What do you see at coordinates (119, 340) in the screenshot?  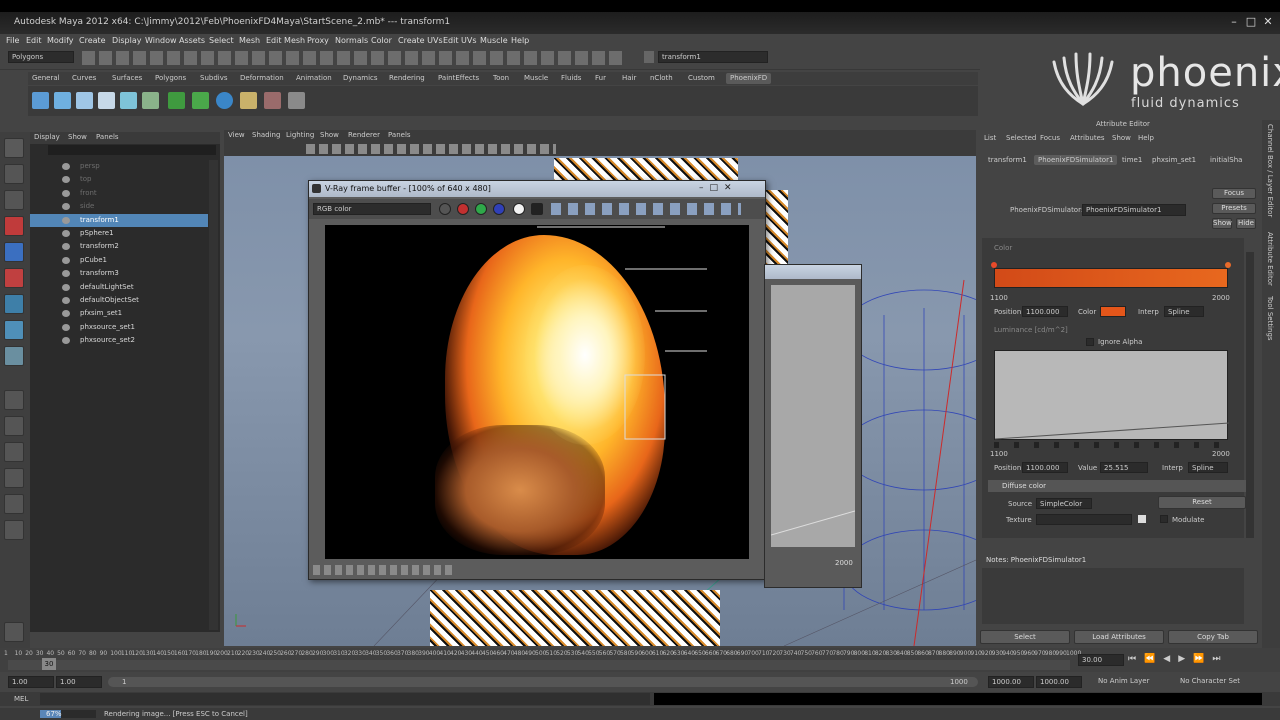 I see `outliner-item-phxsource-set2: phxsource_set2` at bounding box center [119, 340].